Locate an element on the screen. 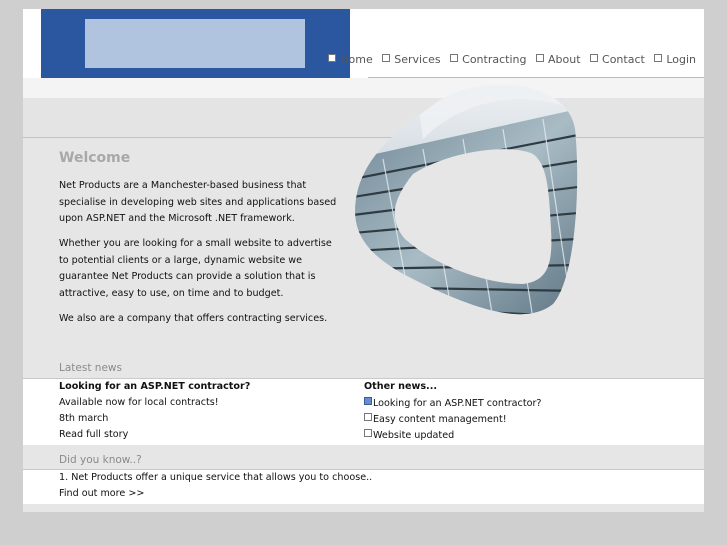 This screenshot has height=545, width=727. nav-home: Home is located at coordinates (350, 59).